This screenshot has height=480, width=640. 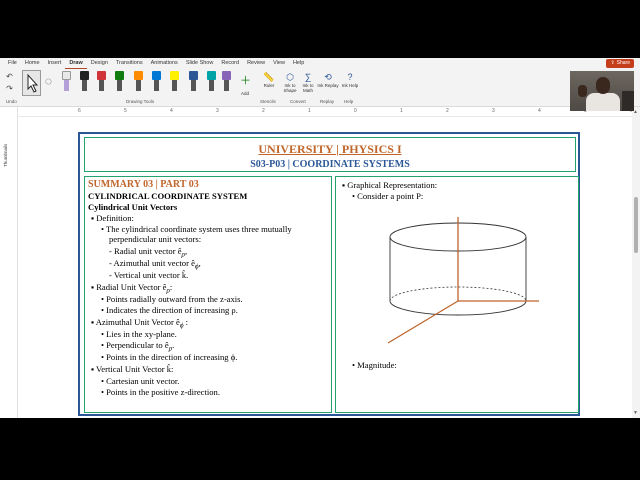 I want to click on redo-icon: ↷, so click(x=9, y=88).